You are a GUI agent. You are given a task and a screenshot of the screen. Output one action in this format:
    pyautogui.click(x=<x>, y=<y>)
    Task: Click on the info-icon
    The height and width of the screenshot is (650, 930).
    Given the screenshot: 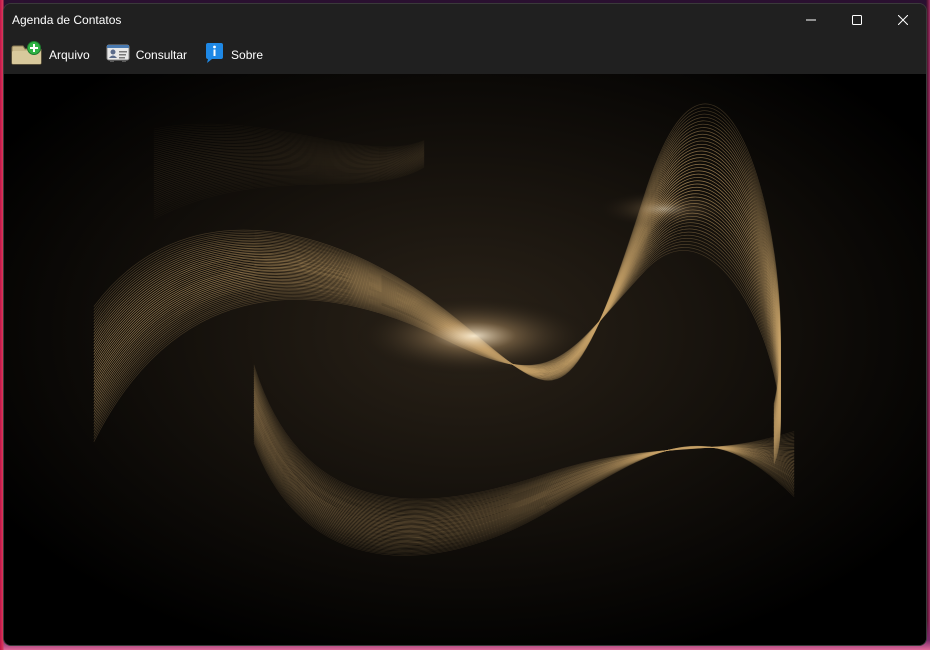 What is the action you would take?
    pyautogui.click(x=214, y=55)
    